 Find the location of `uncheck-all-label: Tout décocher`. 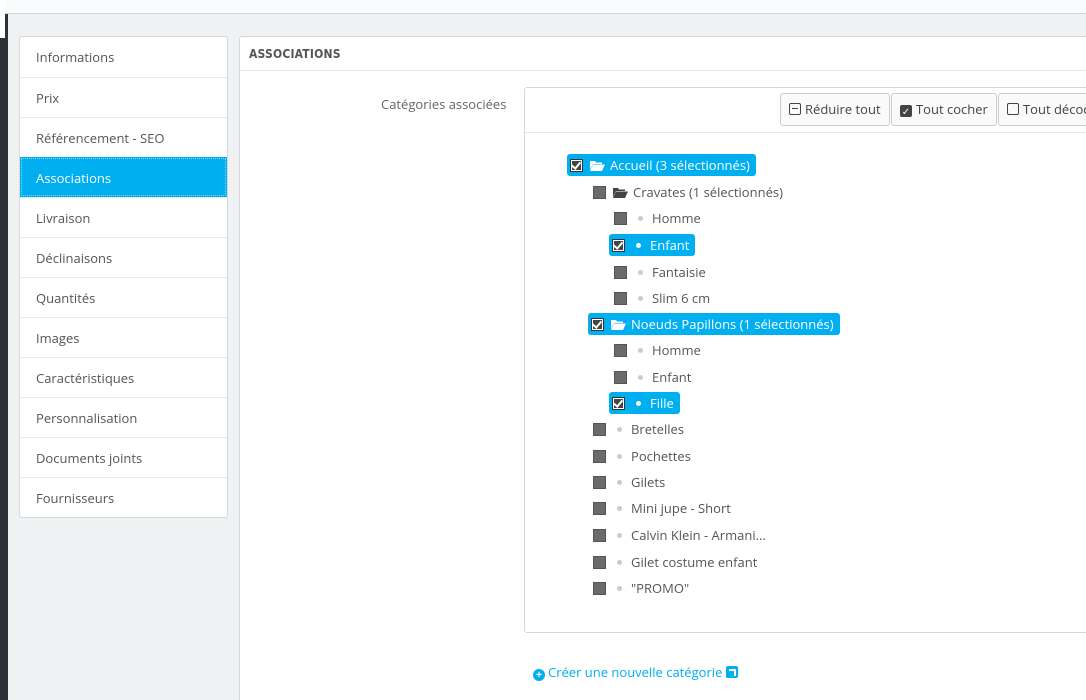

uncheck-all-label: Tout décocher is located at coordinates (1054, 109).